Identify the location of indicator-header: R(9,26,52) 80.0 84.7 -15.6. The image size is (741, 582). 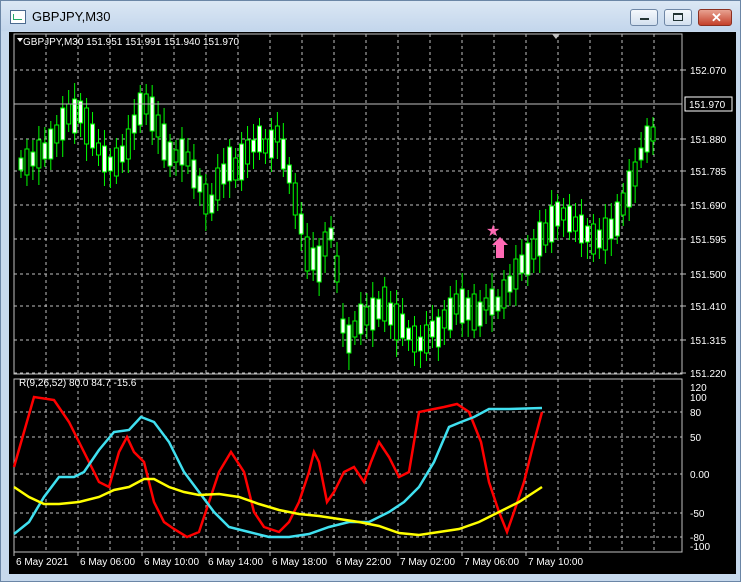
(78, 383).